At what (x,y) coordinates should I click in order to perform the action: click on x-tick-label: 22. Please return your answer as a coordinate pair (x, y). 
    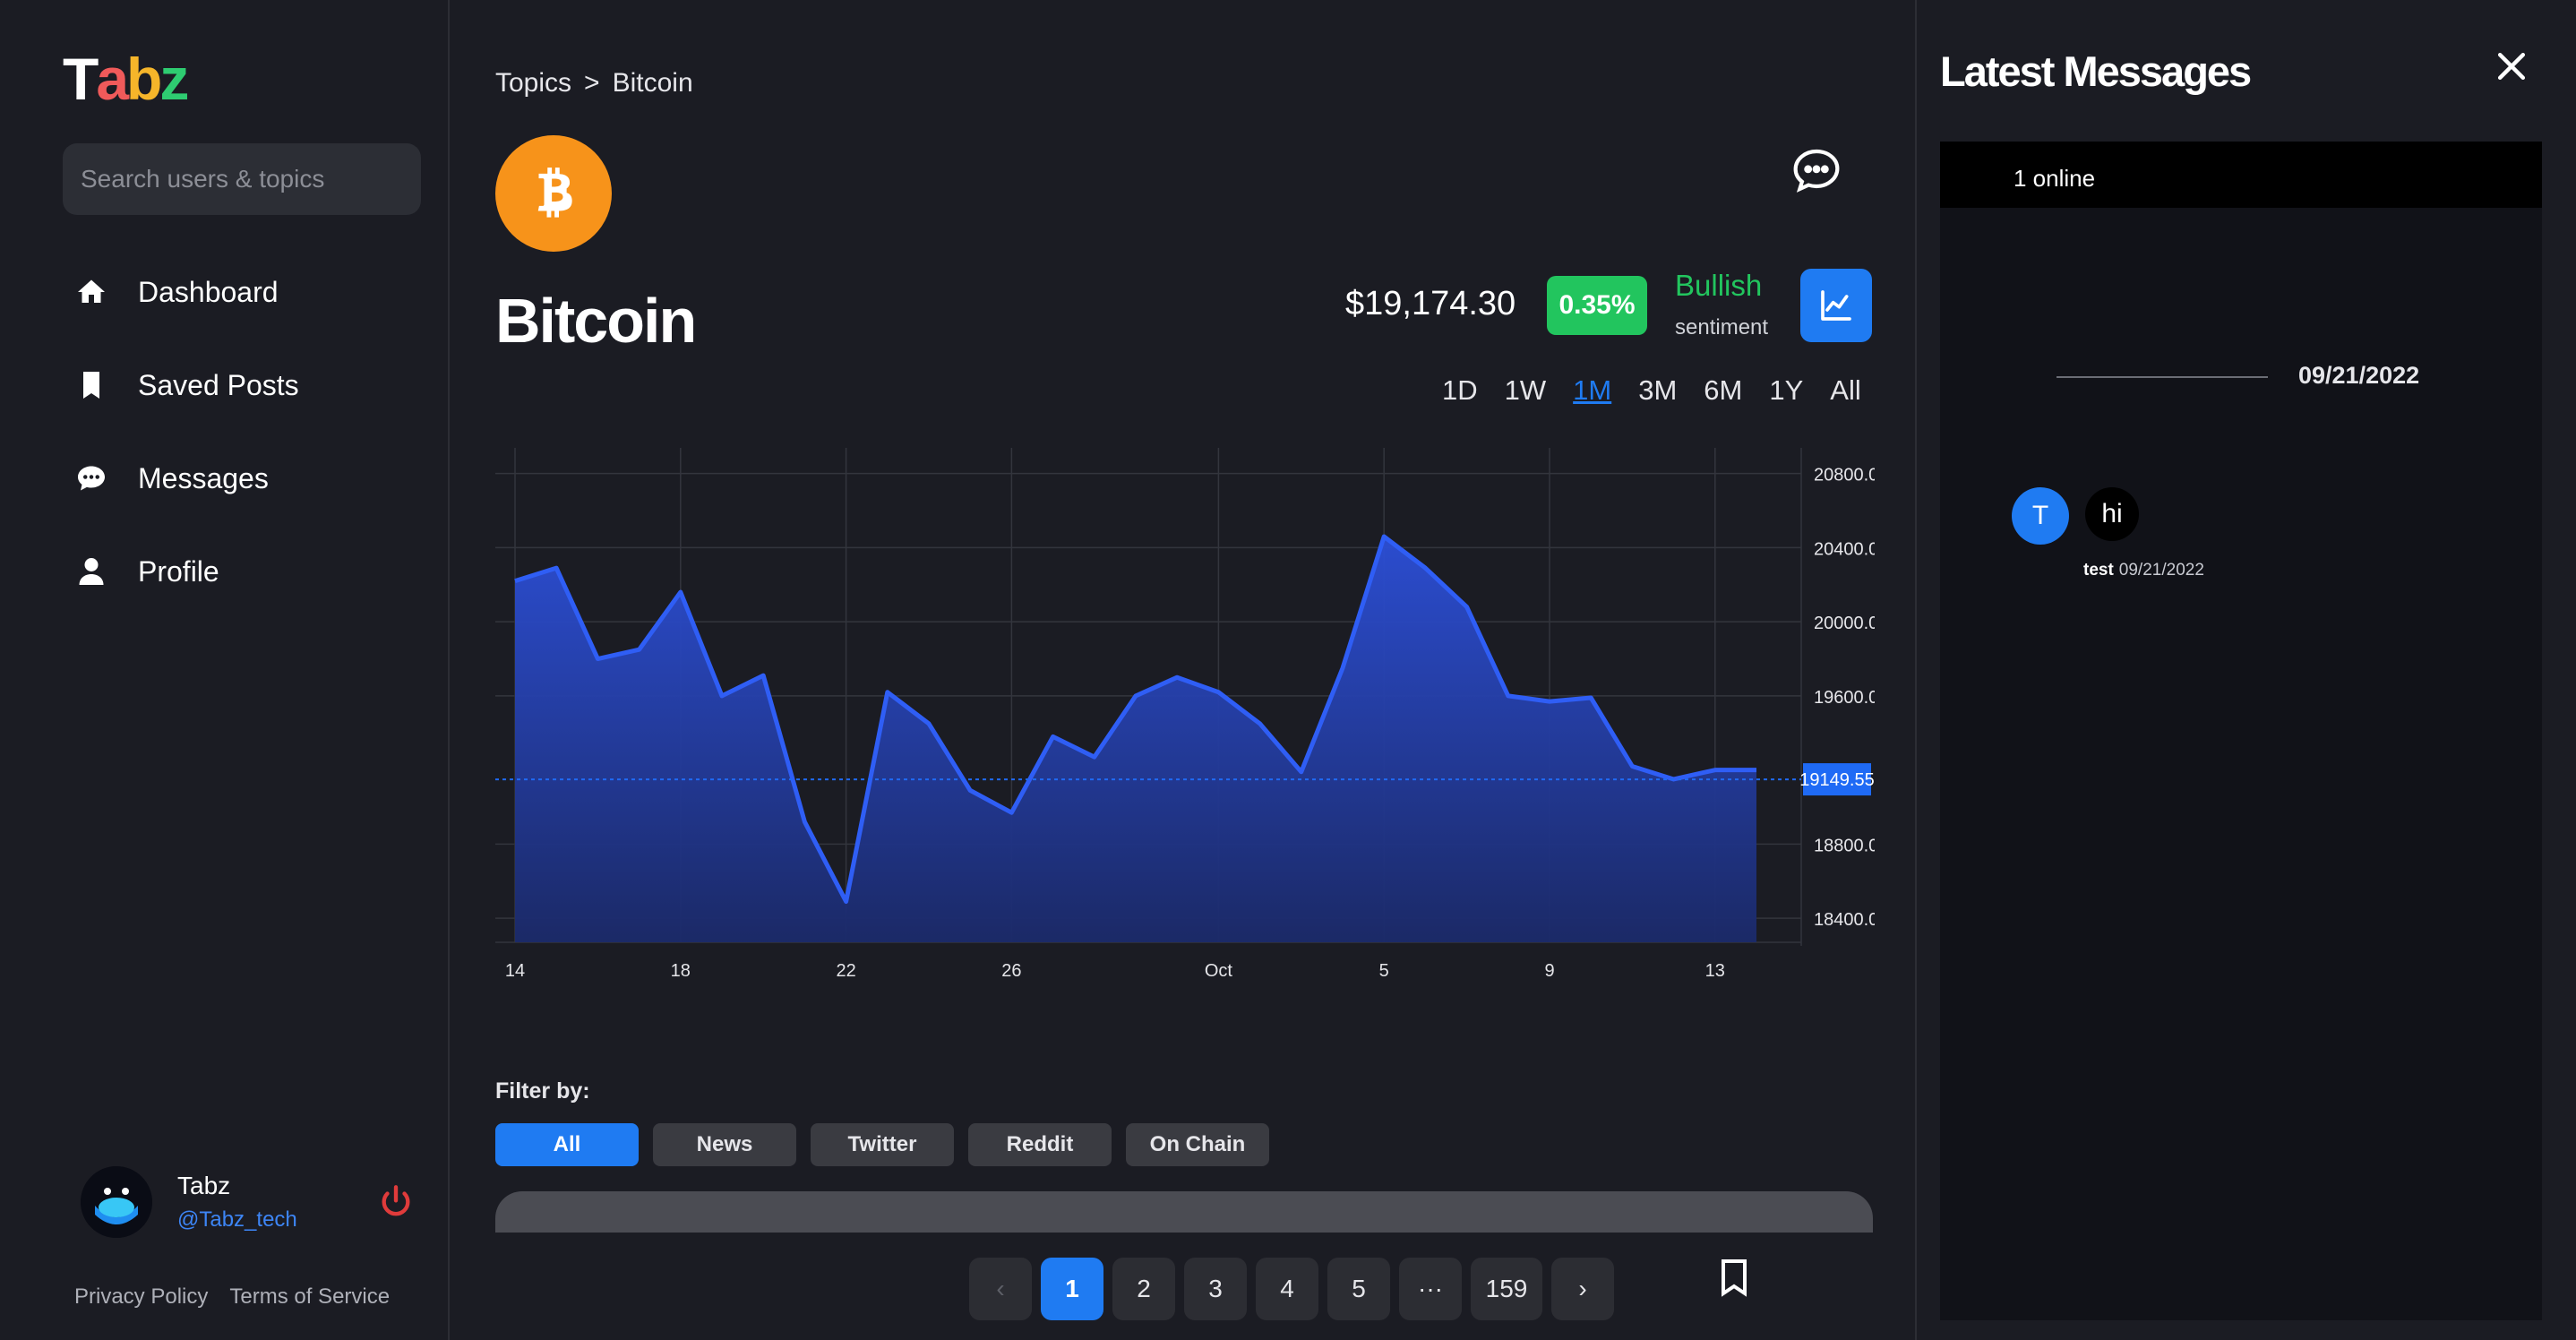
    Looking at the image, I should click on (845, 971).